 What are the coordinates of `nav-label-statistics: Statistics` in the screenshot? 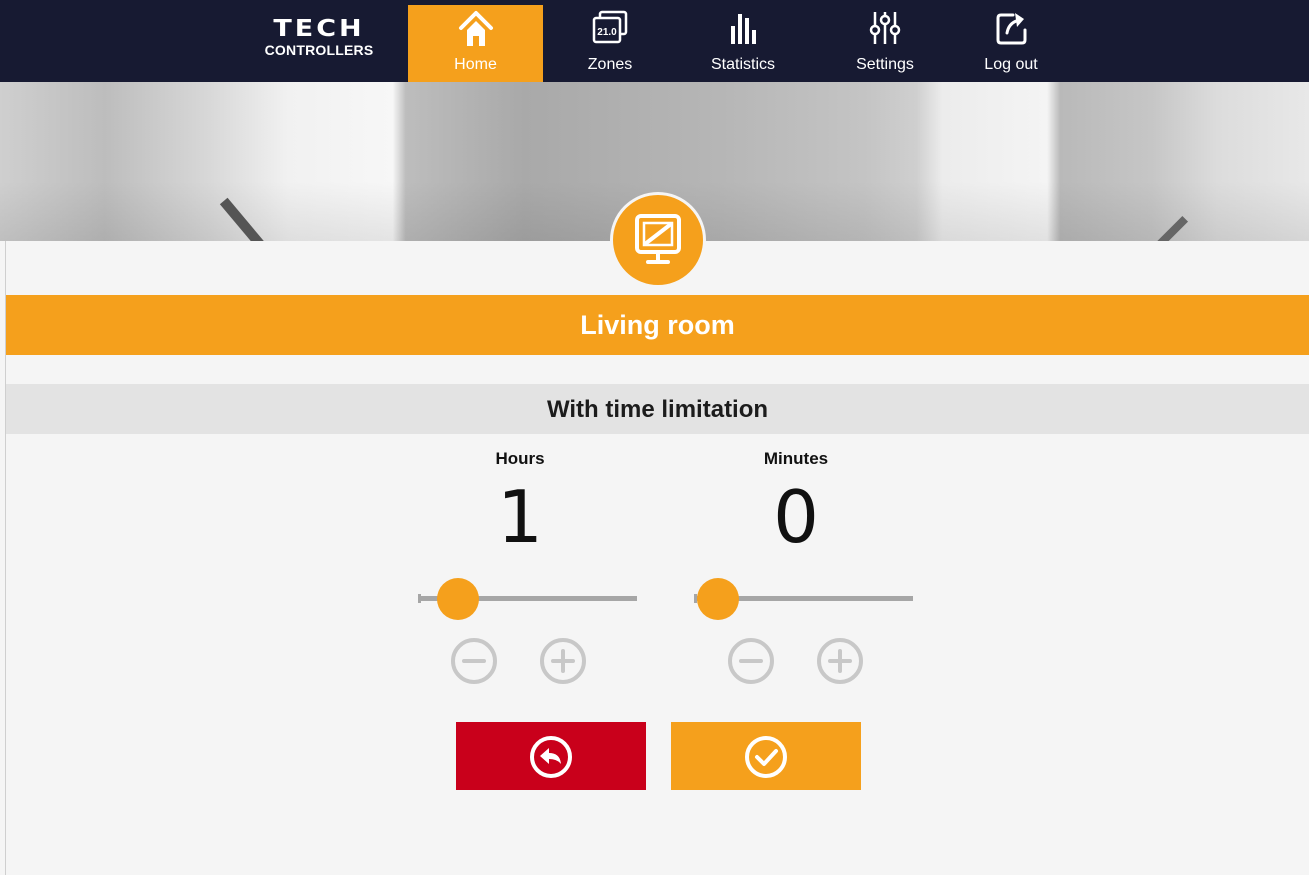 It's located at (742, 64).